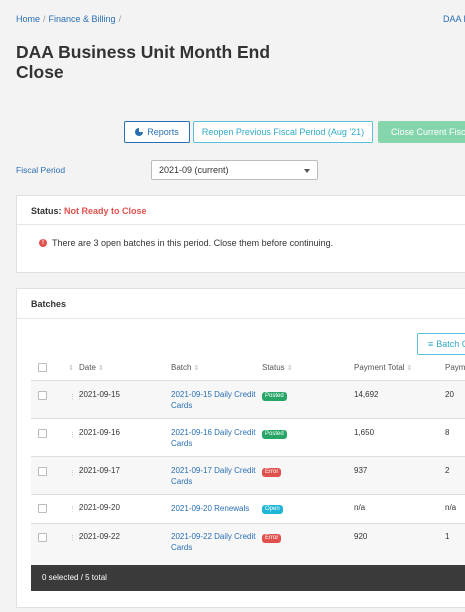  Describe the element at coordinates (361, 470) in the screenshot. I see `row-payment-total: 937` at that location.